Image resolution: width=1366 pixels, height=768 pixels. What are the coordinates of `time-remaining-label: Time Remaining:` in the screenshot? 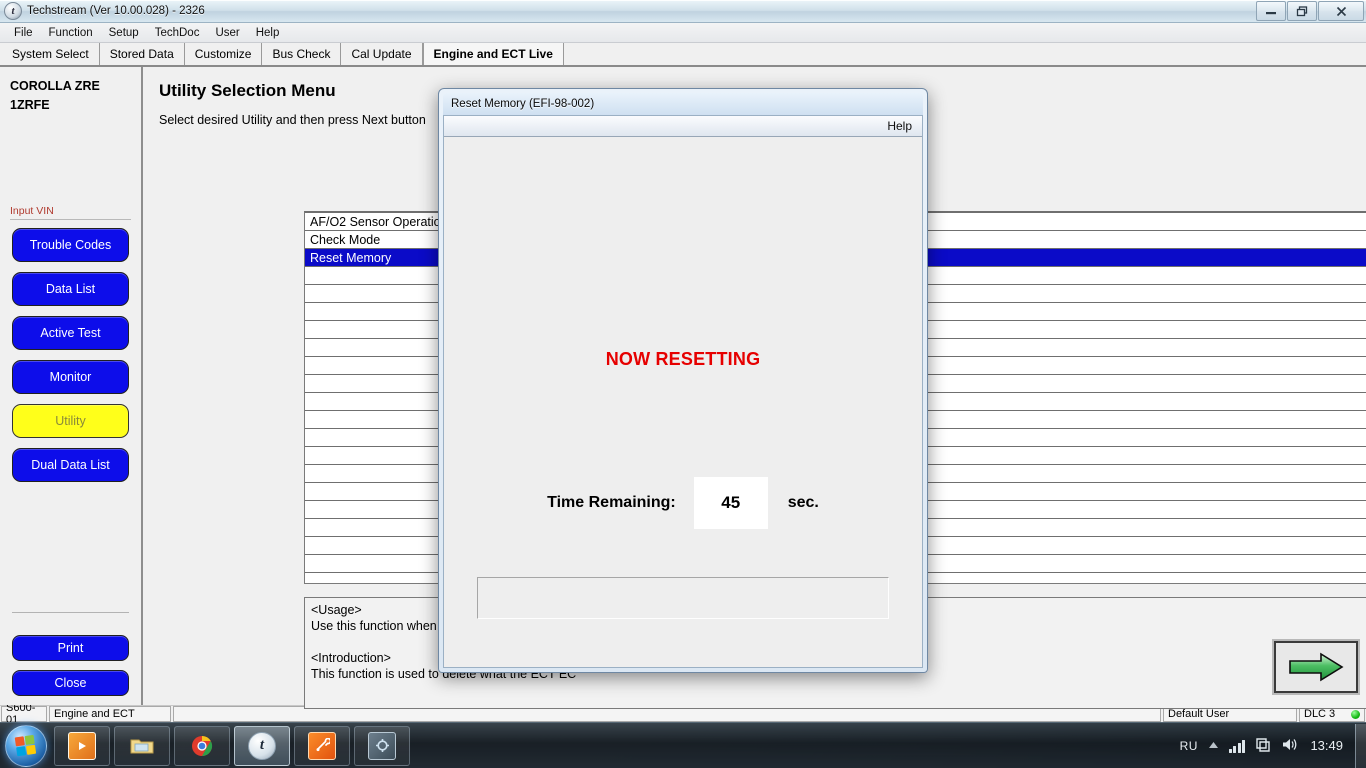 It's located at (611, 502).